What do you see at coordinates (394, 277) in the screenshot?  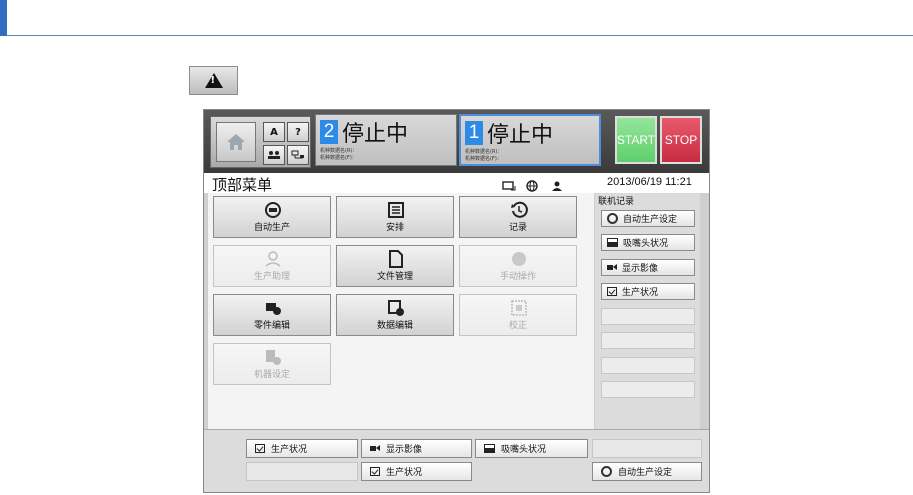 I see `file-management-label: 文件管理` at bounding box center [394, 277].